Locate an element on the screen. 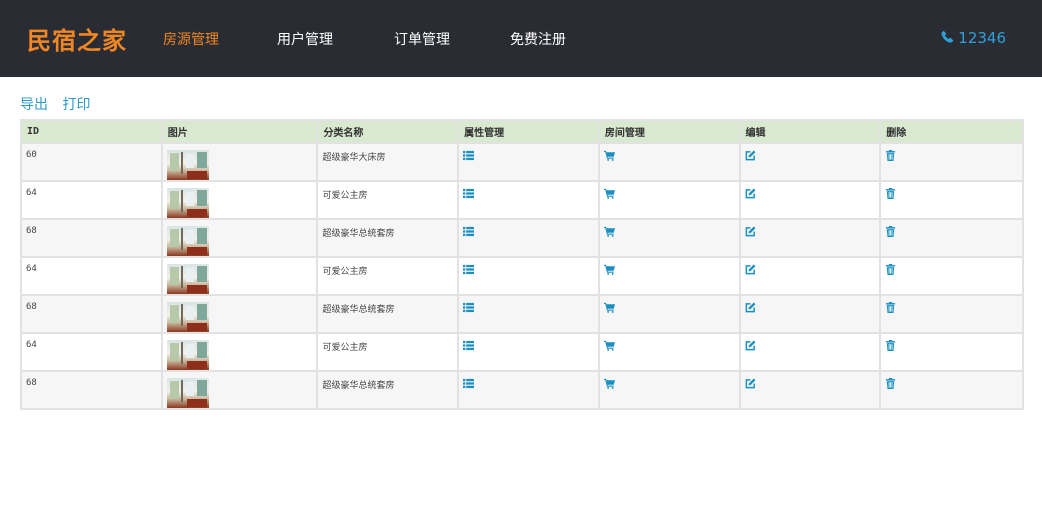  header-category-name: 分类名称 is located at coordinates (387, 131).